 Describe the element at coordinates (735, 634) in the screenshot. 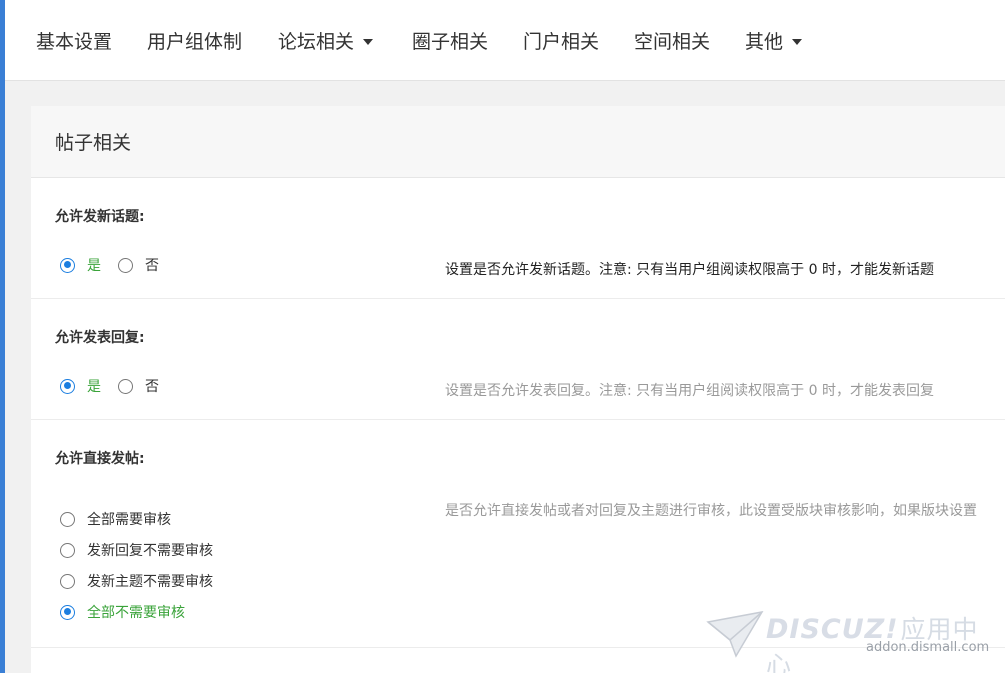

I see `paper-plane-icon` at that location.